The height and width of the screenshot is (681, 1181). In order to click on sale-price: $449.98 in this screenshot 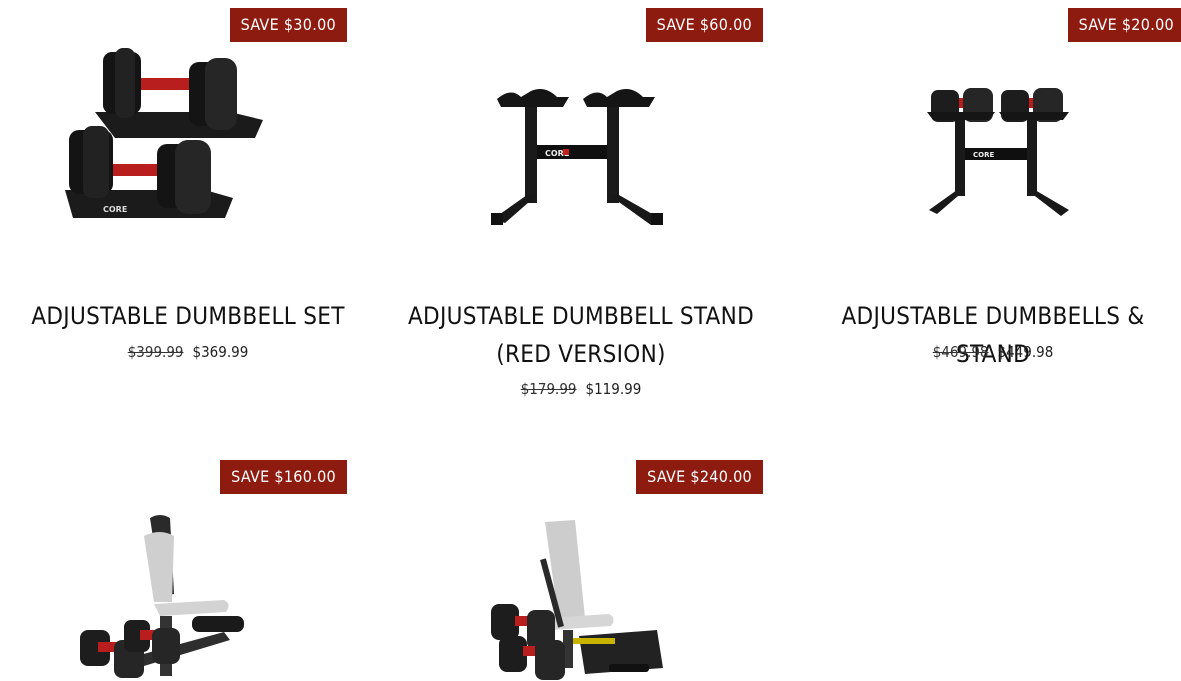, I will do `click(1025, 352)`.